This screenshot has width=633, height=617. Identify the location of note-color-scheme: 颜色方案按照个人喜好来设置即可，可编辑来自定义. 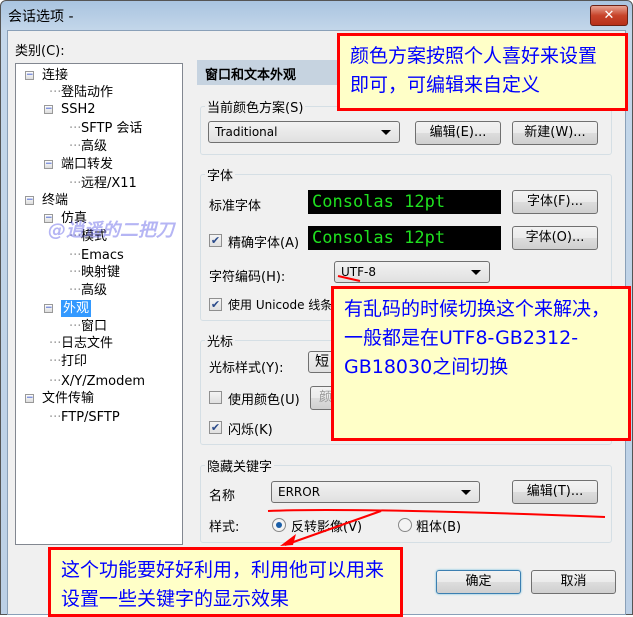
(482, 72).